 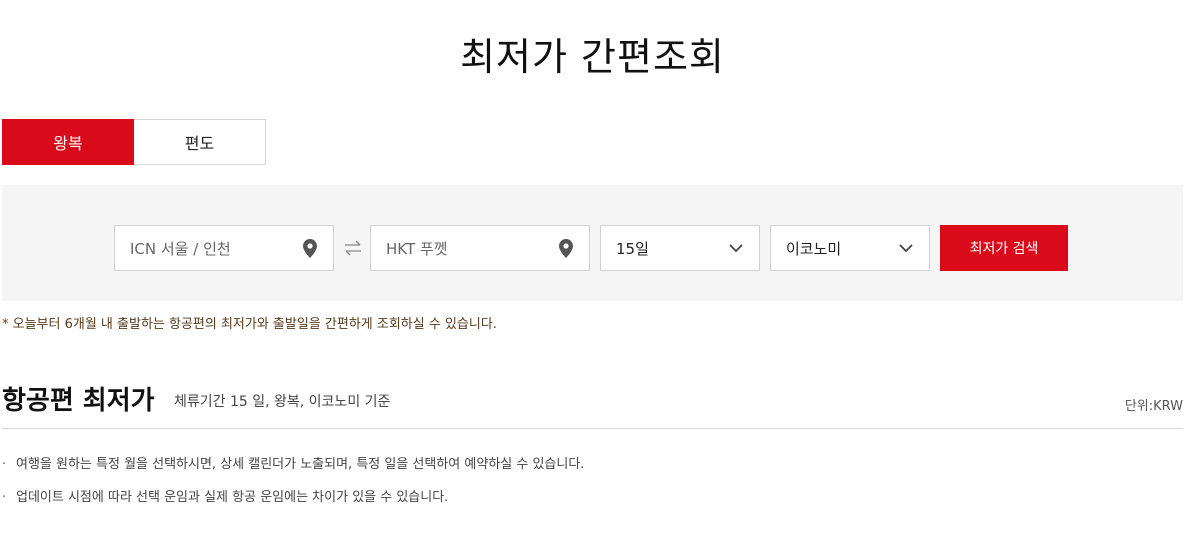 I want to click on swap-arrows-icon, so click(x=353, y=248).